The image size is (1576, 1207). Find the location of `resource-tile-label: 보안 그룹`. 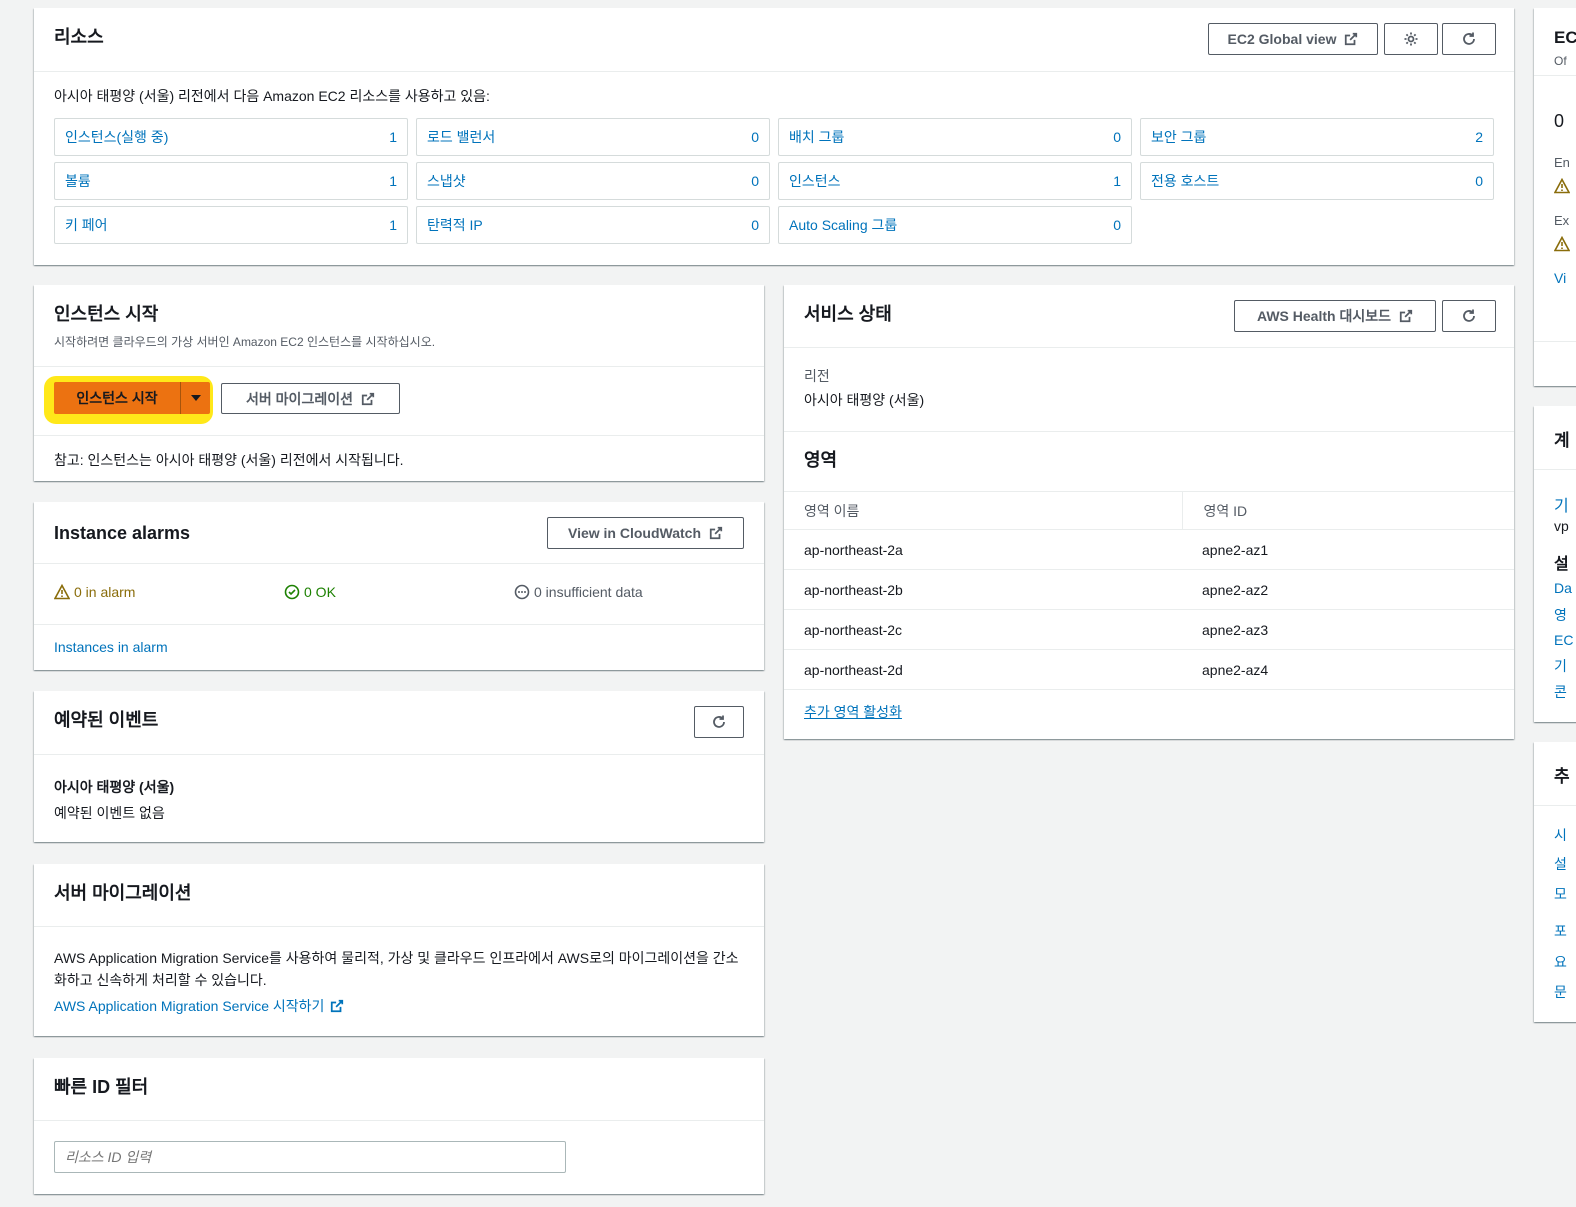

resource-tile-label: 보안 그룹 is located at coordinates (1178, 137).